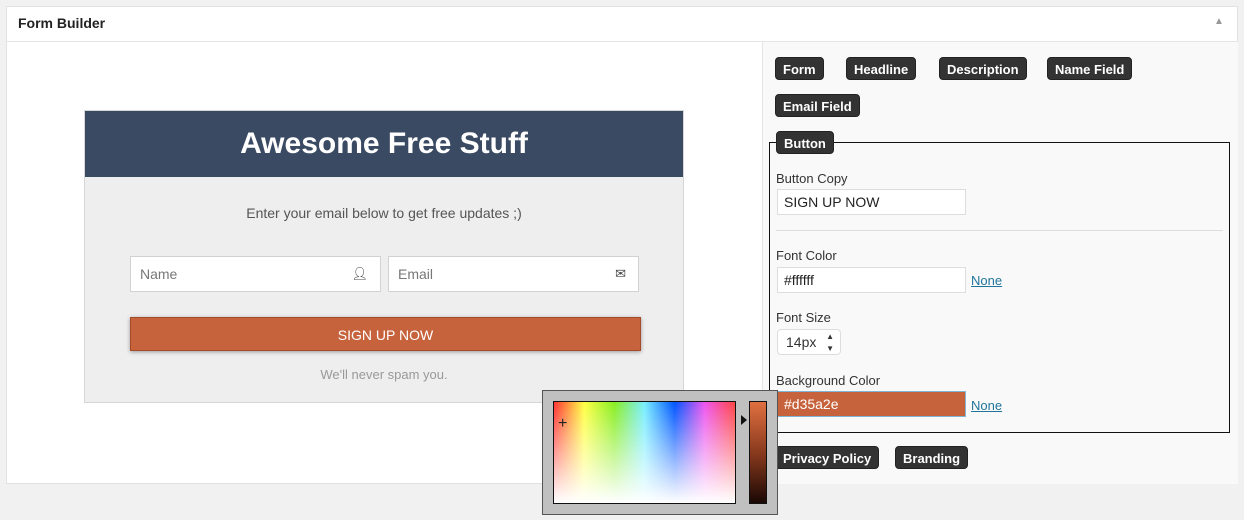 The width and height of the screenshot is (1244, 520). What do you see at coordinates (999, 230) in the screenshot?
I see `divider` at bounding box center [999, 230].